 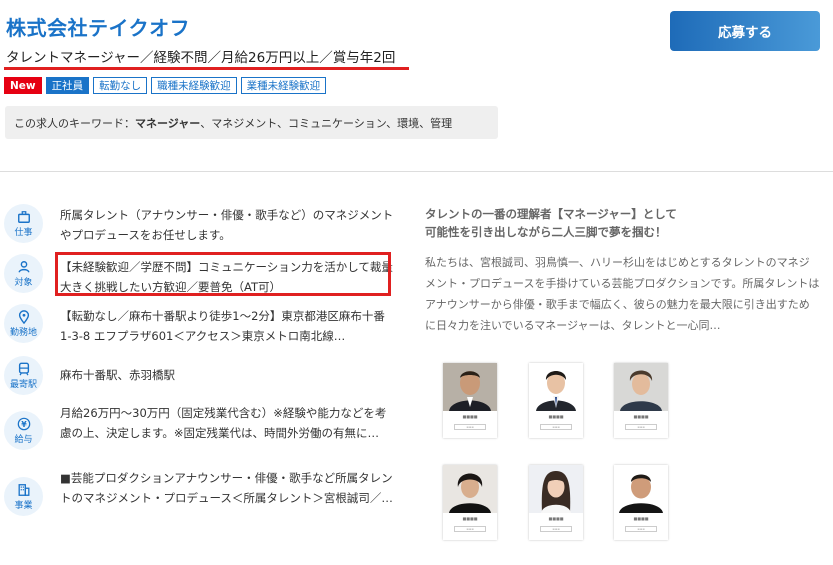 What do you see at coordinates (23, 505) in the screenshot?
I see `business-label: 事業` at bounding box center [23, 505].